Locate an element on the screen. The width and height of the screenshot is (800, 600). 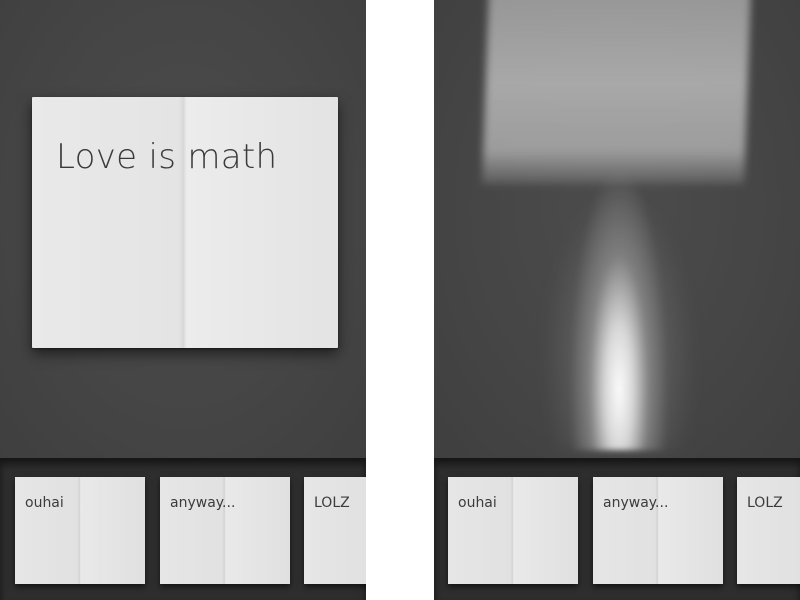
light-beam is located at coordinates (619, 300).